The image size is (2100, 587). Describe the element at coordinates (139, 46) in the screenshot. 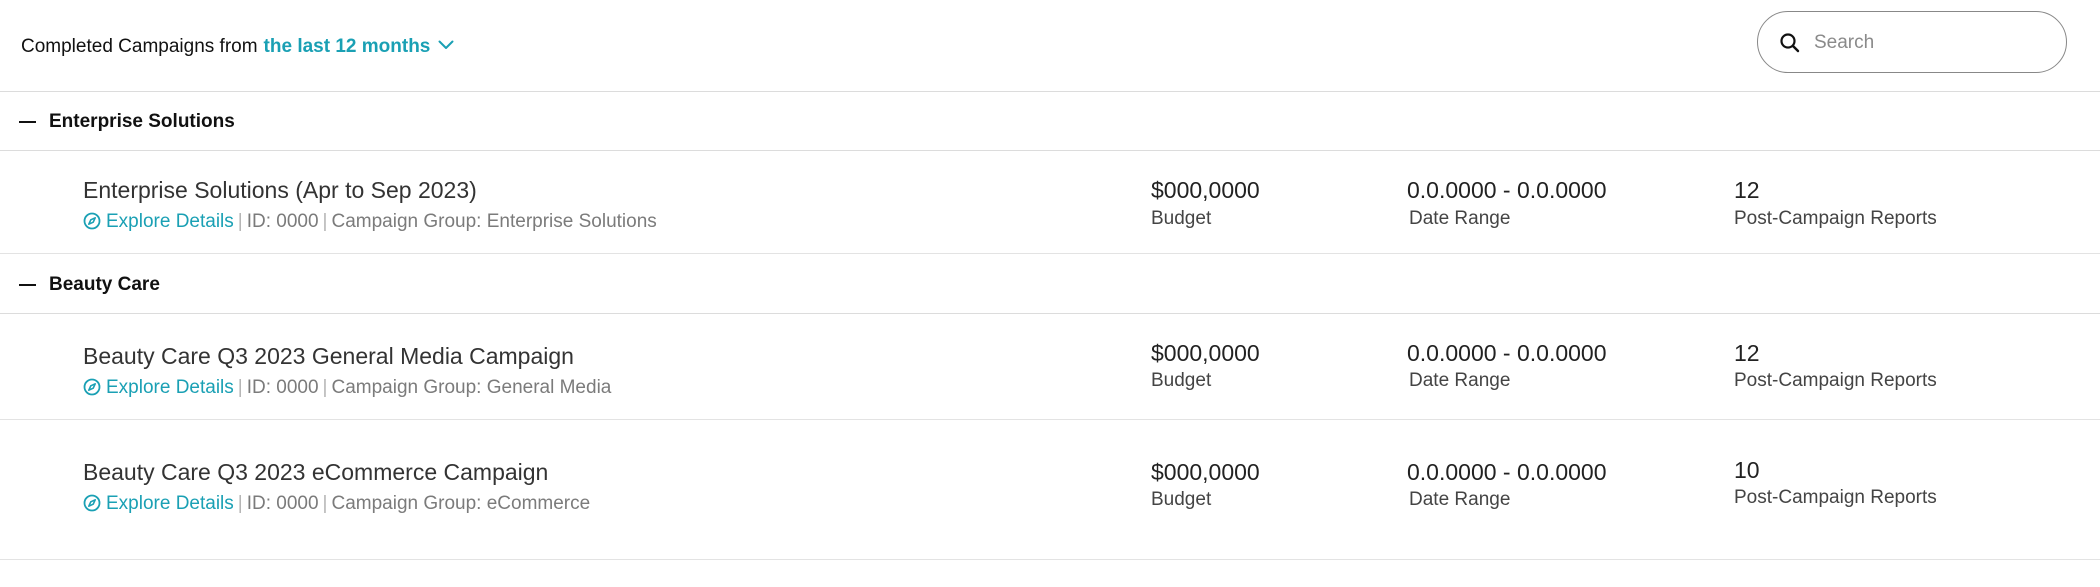

I see `filter-label: Completed Campaigns from` at that location.